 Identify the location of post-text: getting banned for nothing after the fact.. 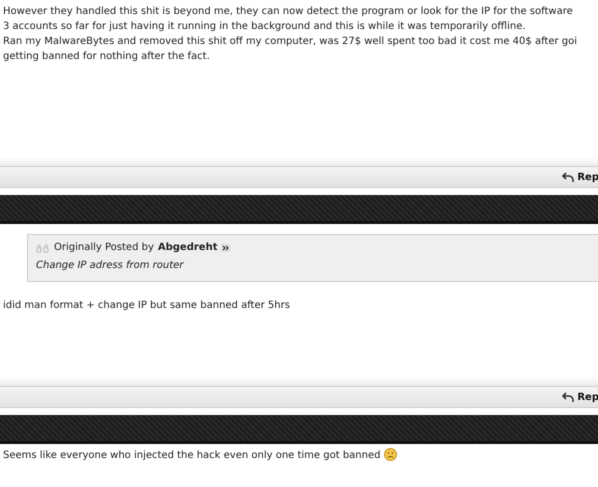
(106, 57).